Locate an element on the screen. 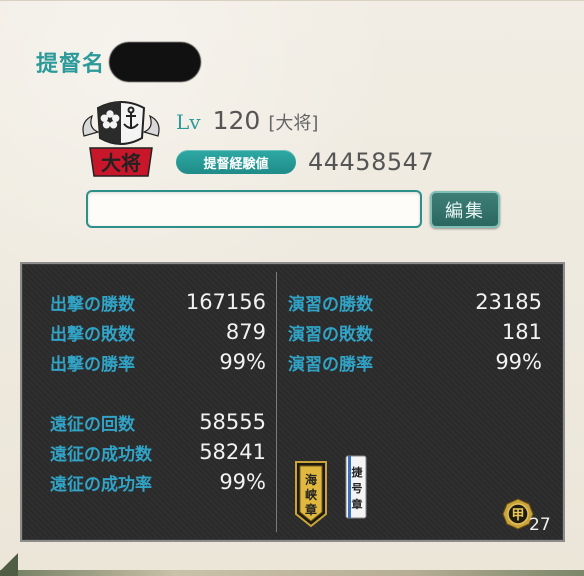 The image size is (584, 576). sho-go-medal-char-1: 捷 is located at coordinates (358, 472).